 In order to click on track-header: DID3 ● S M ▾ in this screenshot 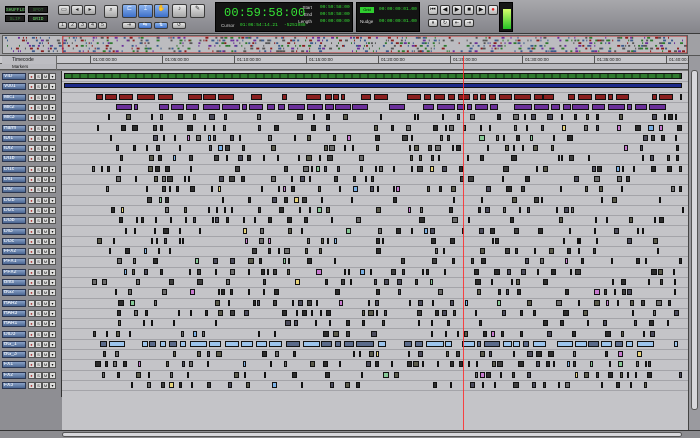, I will do `click(31, 334)`.